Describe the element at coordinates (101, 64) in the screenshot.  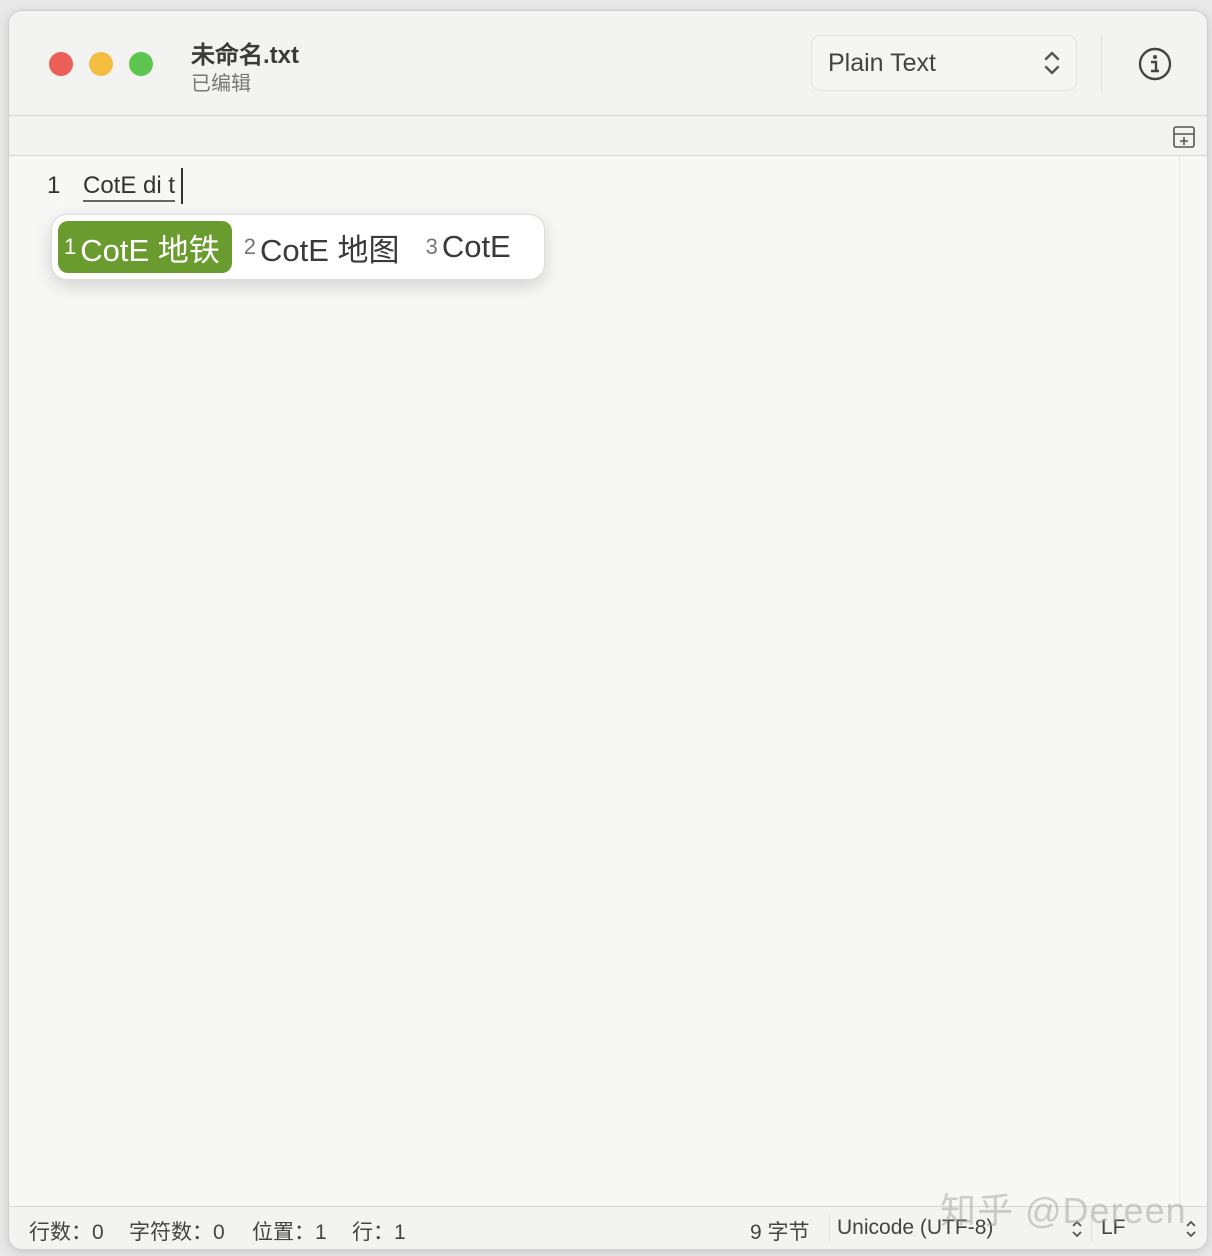
I see `minimize-button` at that location.